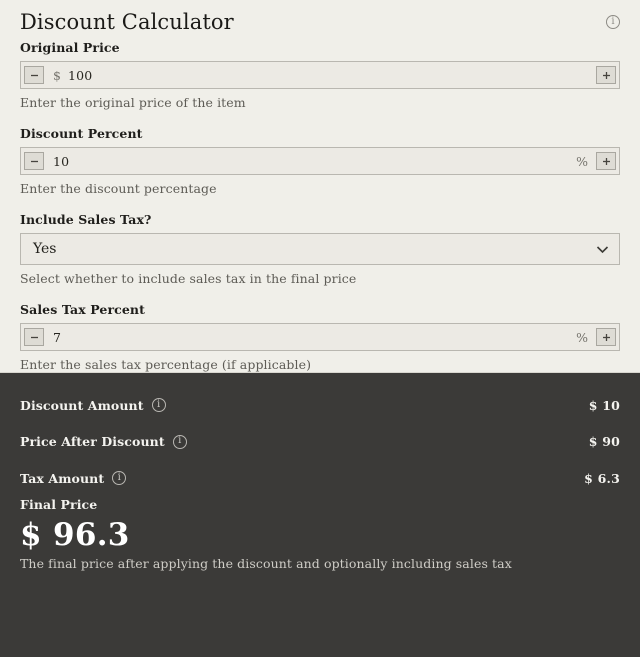  Describe the element at coordinates (119, 478) in the screenshot. I see `tax-amount-info-icon: i` at that location.